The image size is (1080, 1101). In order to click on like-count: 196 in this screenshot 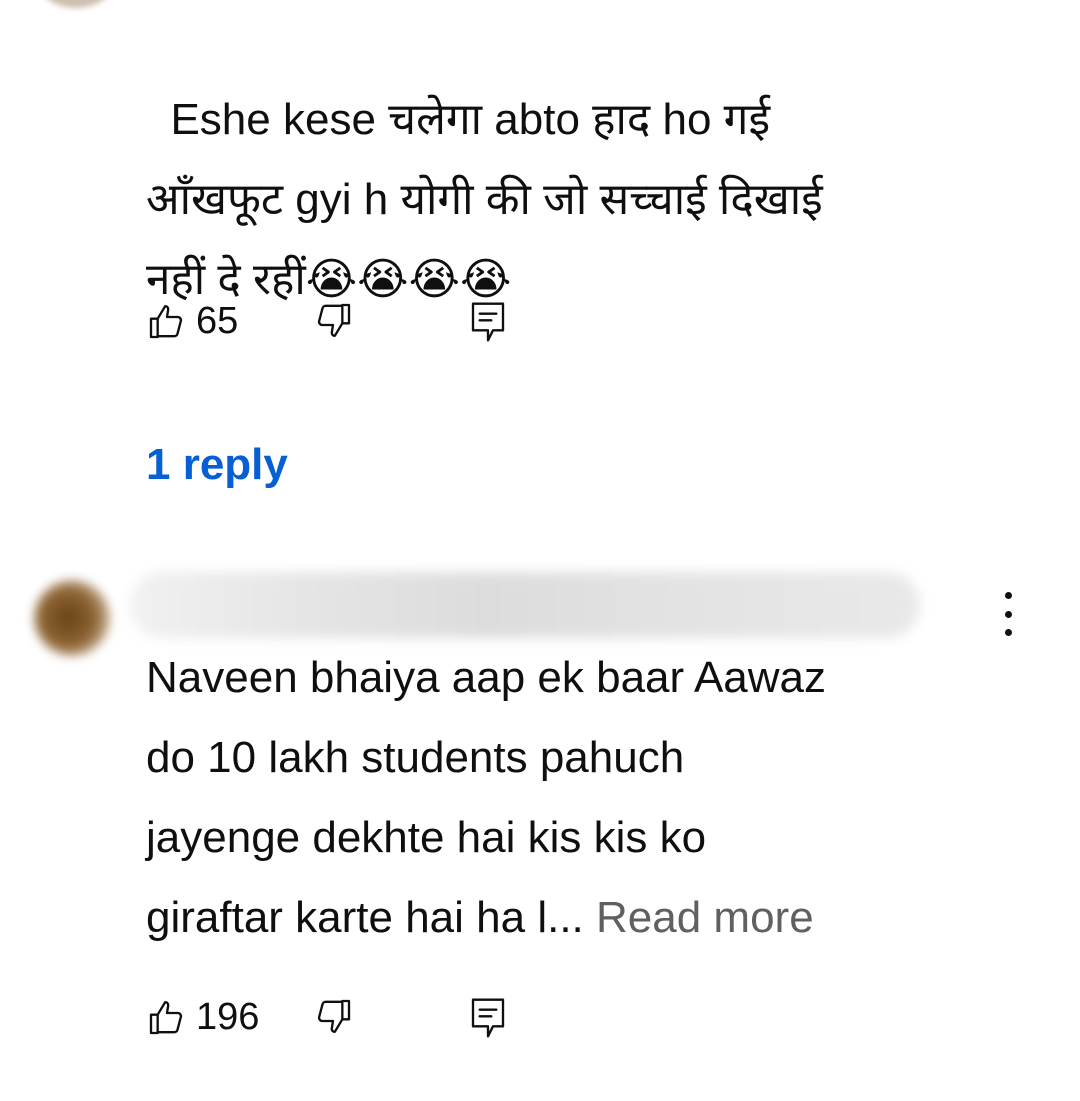, I will do `click(228, 1017)`.